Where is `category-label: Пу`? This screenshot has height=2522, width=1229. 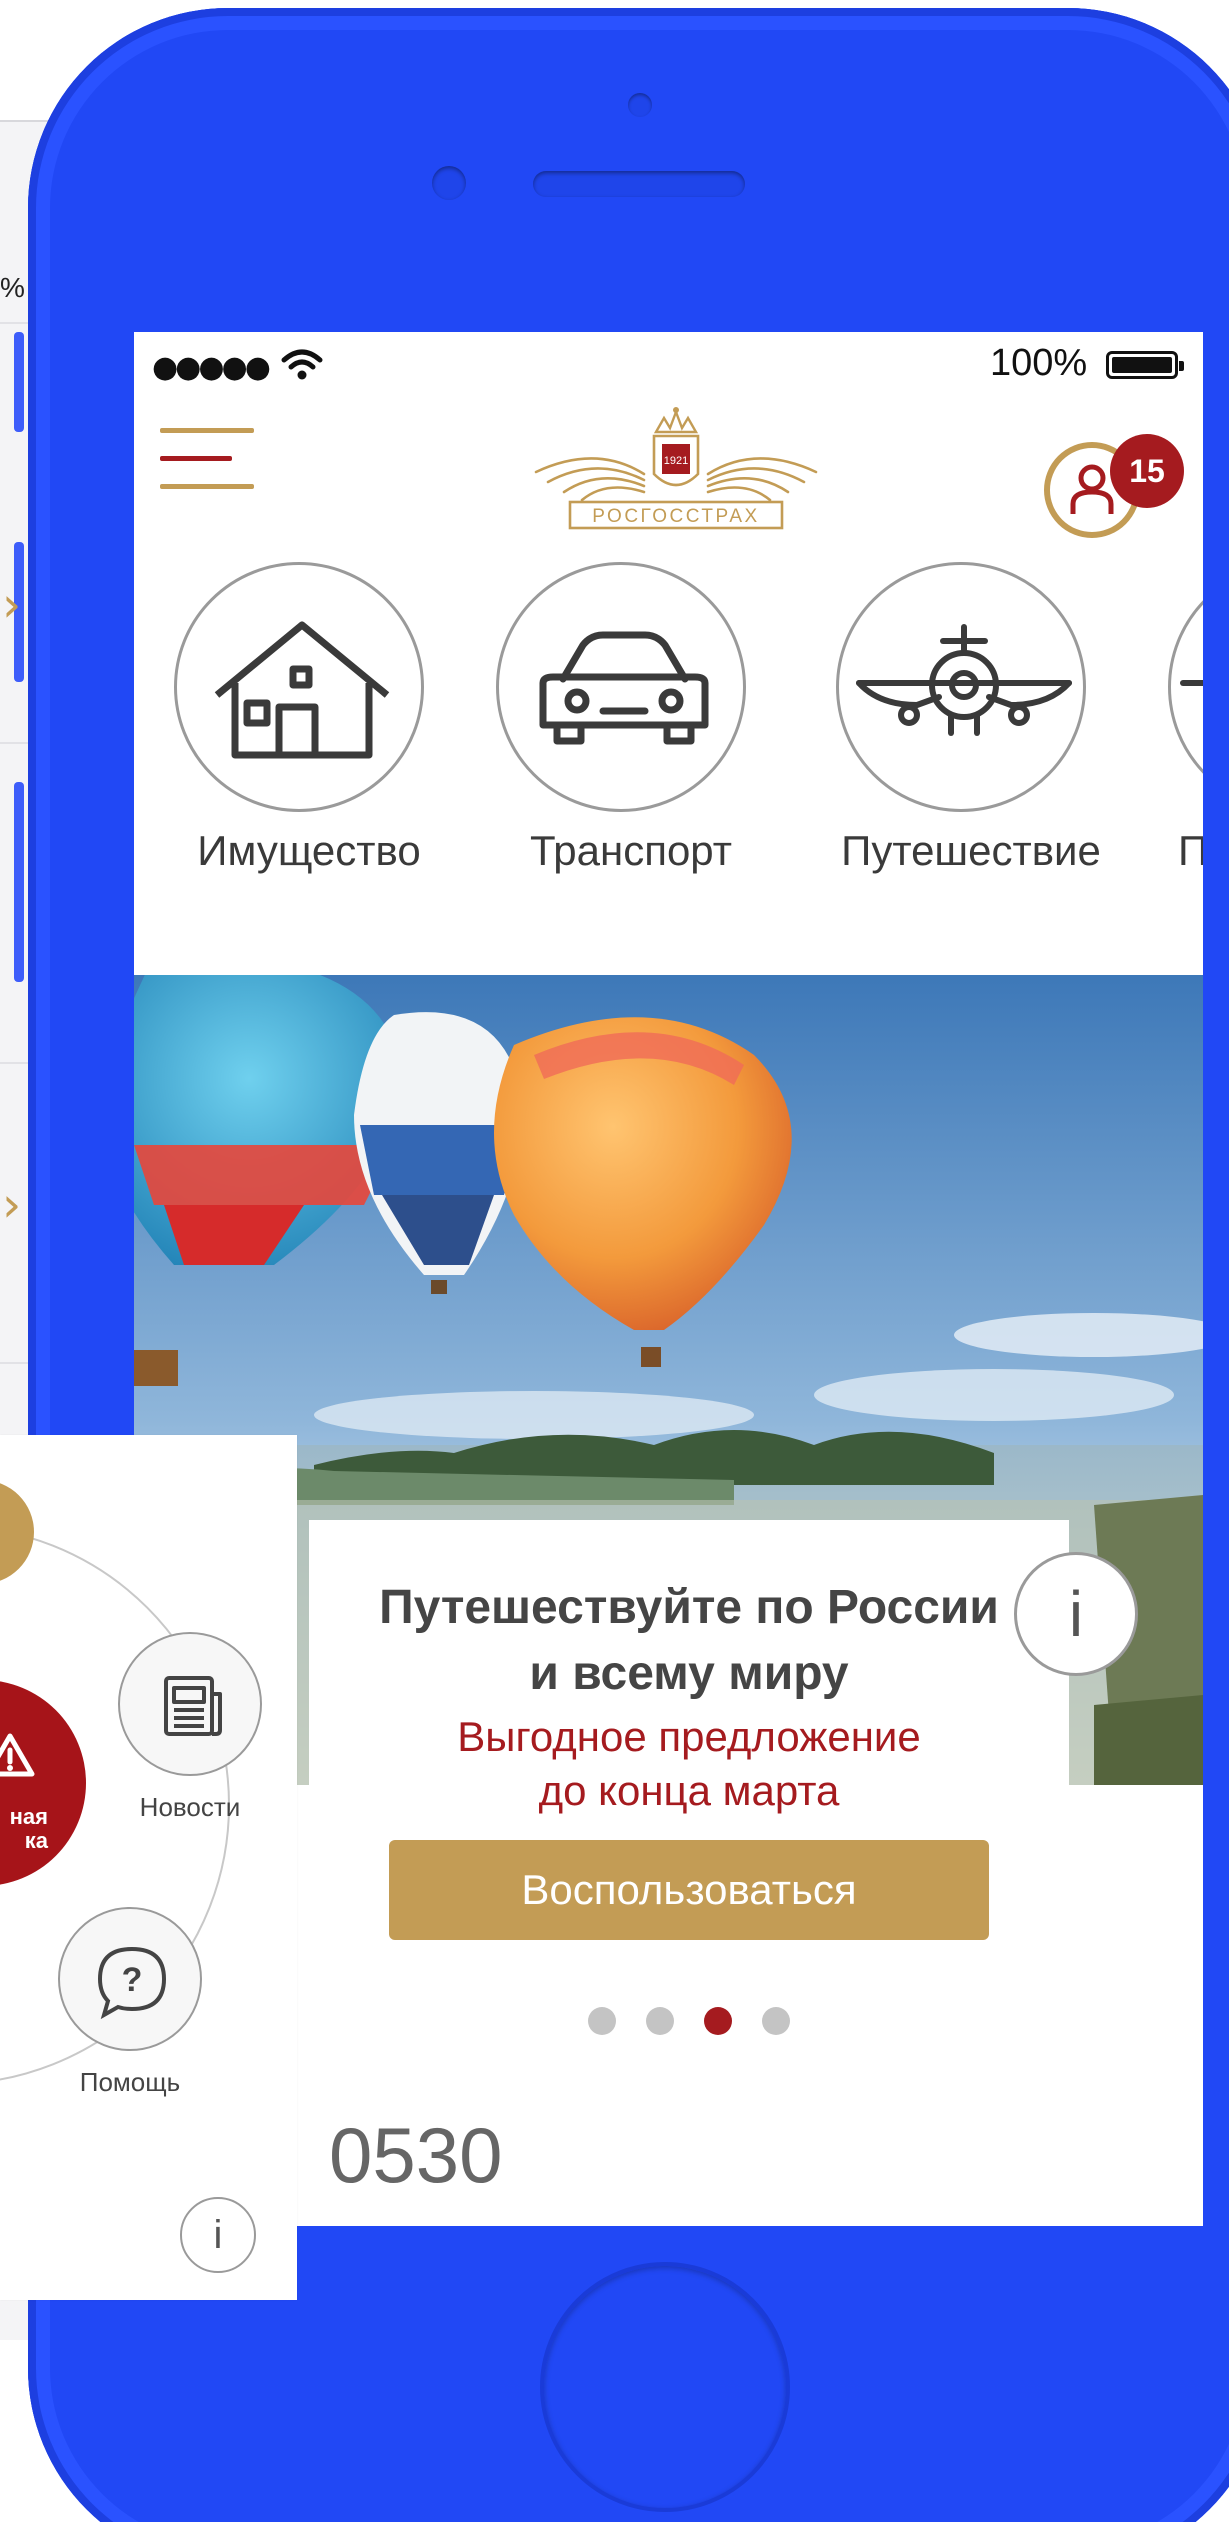 category-label: Пу is located at coordinates (1190, 850).